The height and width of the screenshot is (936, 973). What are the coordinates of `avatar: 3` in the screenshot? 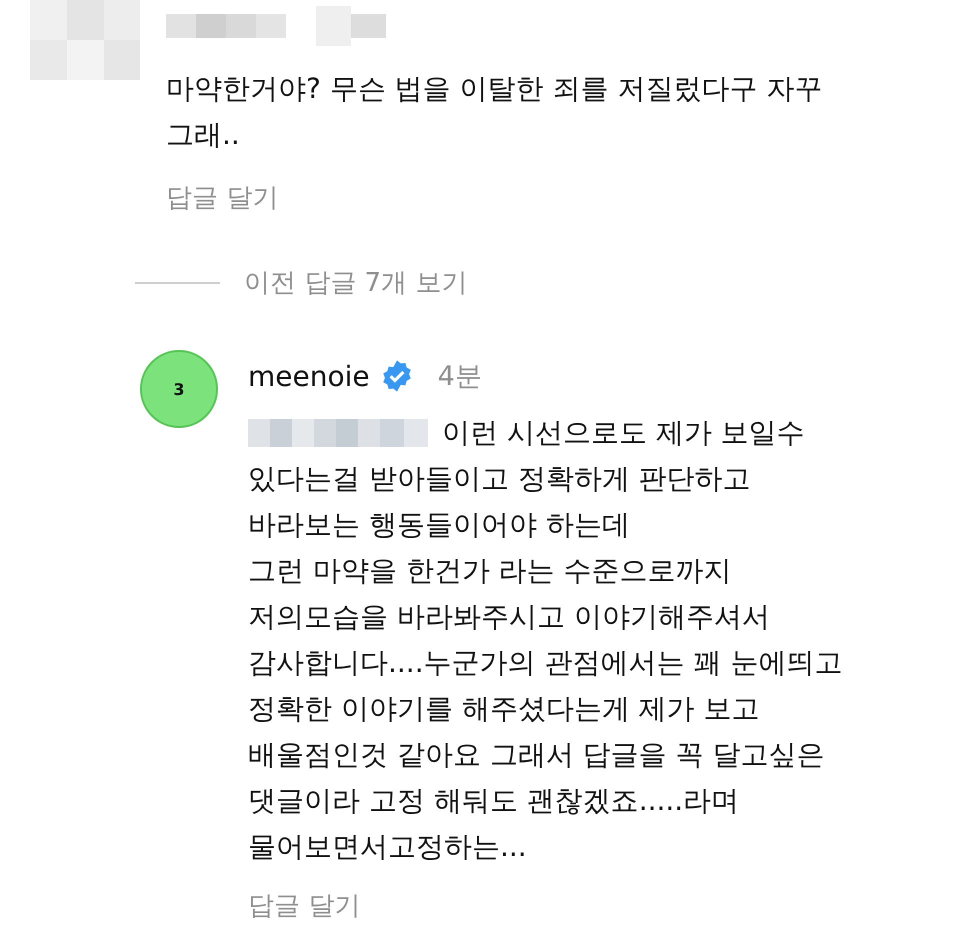 It's located at (179, 389).